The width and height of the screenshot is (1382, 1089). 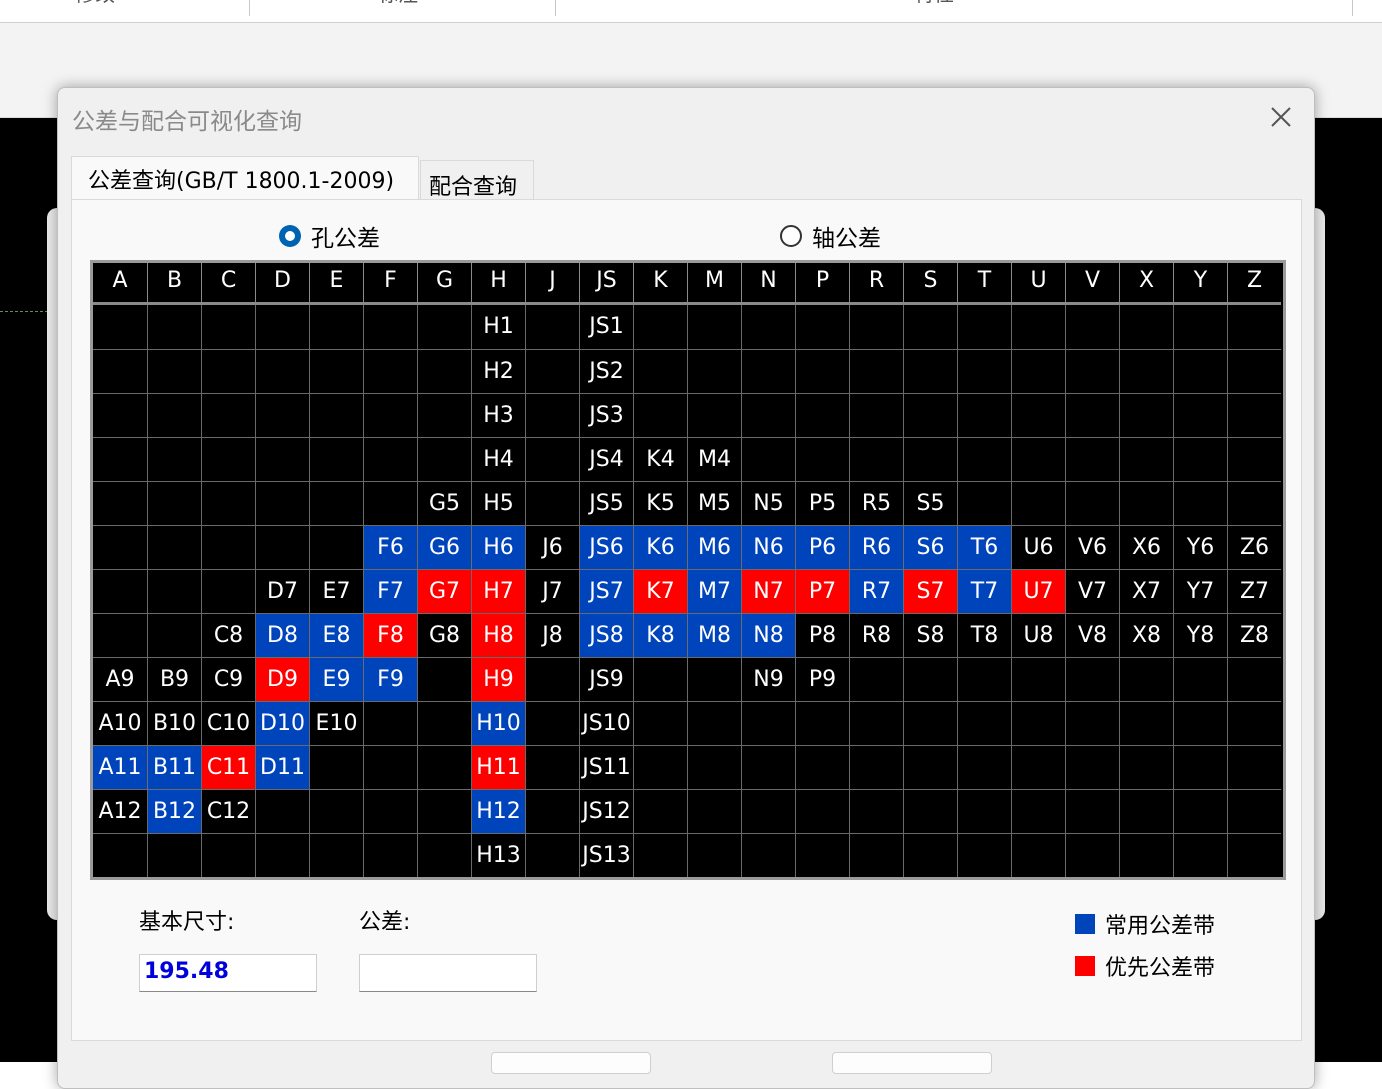 I want to click on grid-cell: N5, so click(x=768, y=503).